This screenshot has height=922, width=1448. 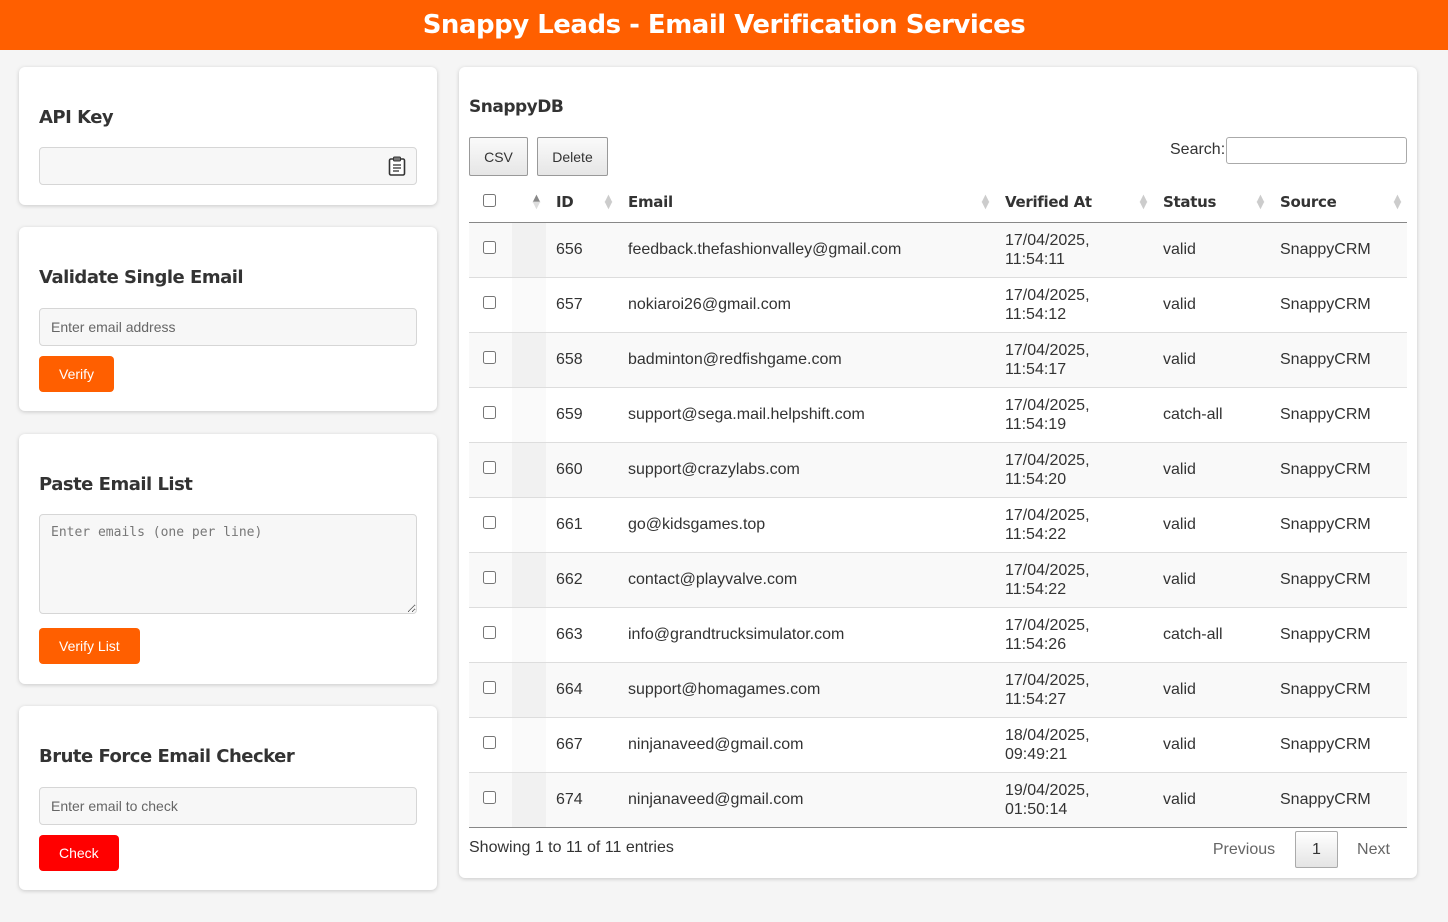 What do you see at coordinates (76, 117) in the screenshot?
I see `api-key-title: API Key` at bounding box center [76, 117].